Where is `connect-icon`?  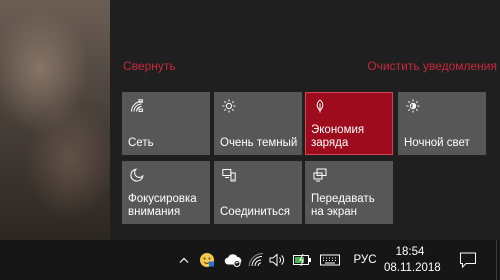
connect-icon is located at coordinates (229, 175).